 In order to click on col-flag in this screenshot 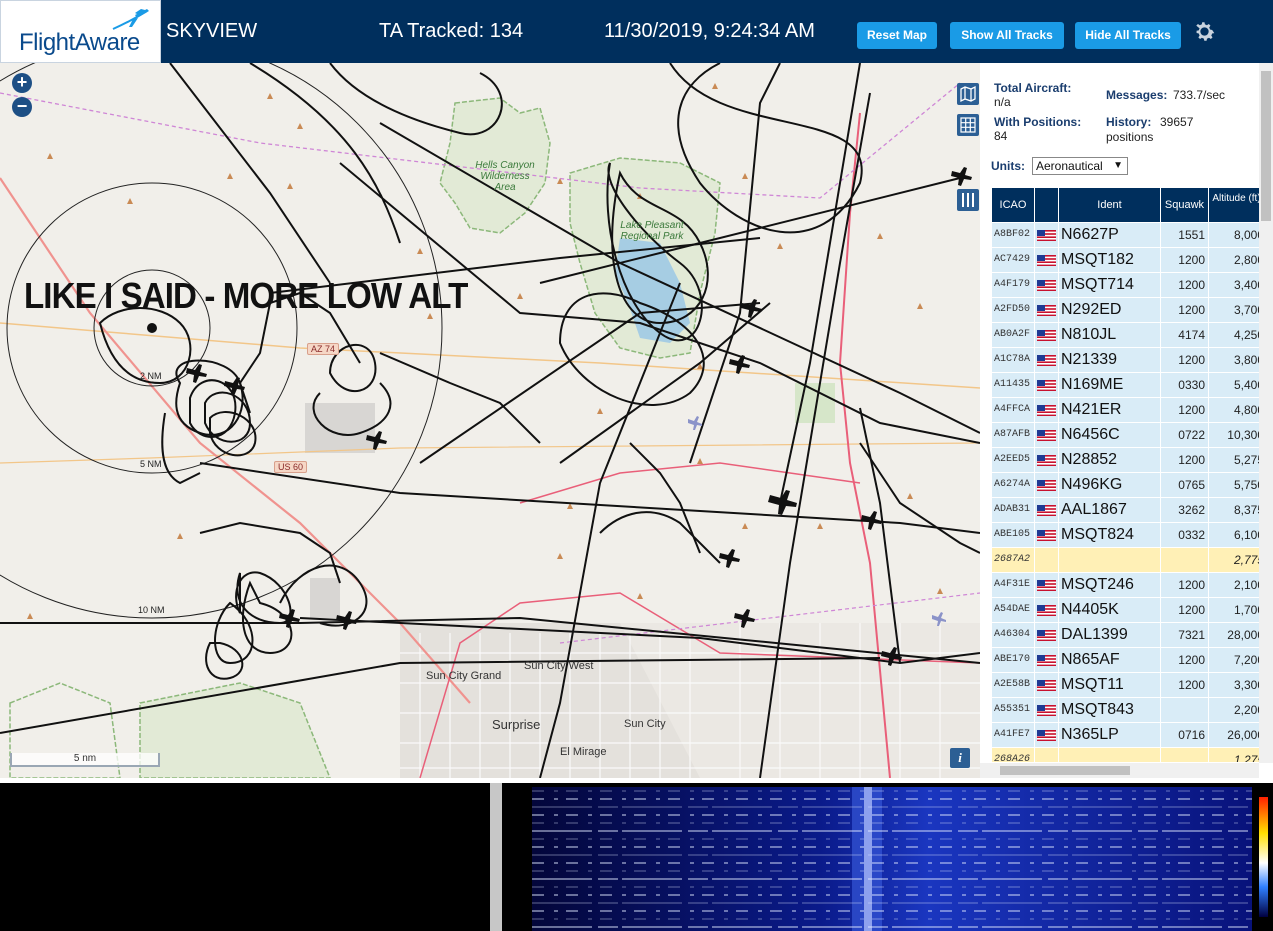, I will do `click(1046, 205)`.